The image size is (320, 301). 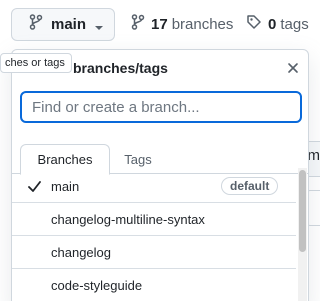 What do you see at coordinates (257, 24) in the screenshot?
I see `tag-icon` at bounding box center [257, 24].